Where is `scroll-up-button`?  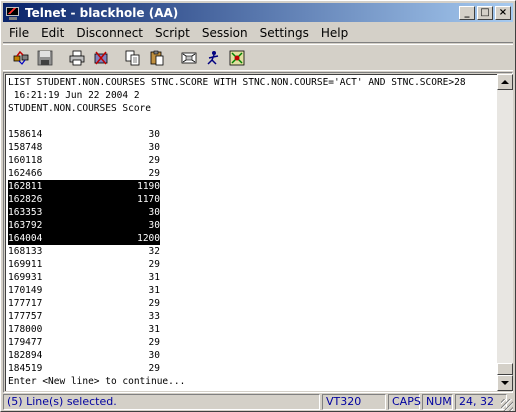 scroll-up-button is located at coordinates (505, 82).